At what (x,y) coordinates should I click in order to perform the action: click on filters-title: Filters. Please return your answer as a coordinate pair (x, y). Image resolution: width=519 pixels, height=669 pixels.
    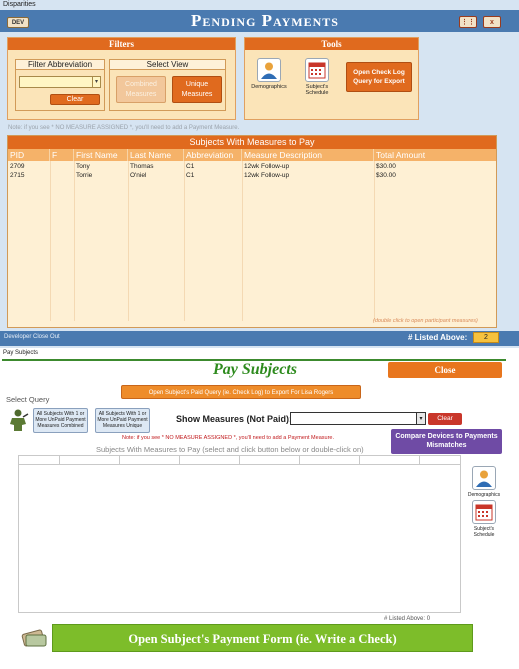
    Looking at the image, I should click on (121, 44).